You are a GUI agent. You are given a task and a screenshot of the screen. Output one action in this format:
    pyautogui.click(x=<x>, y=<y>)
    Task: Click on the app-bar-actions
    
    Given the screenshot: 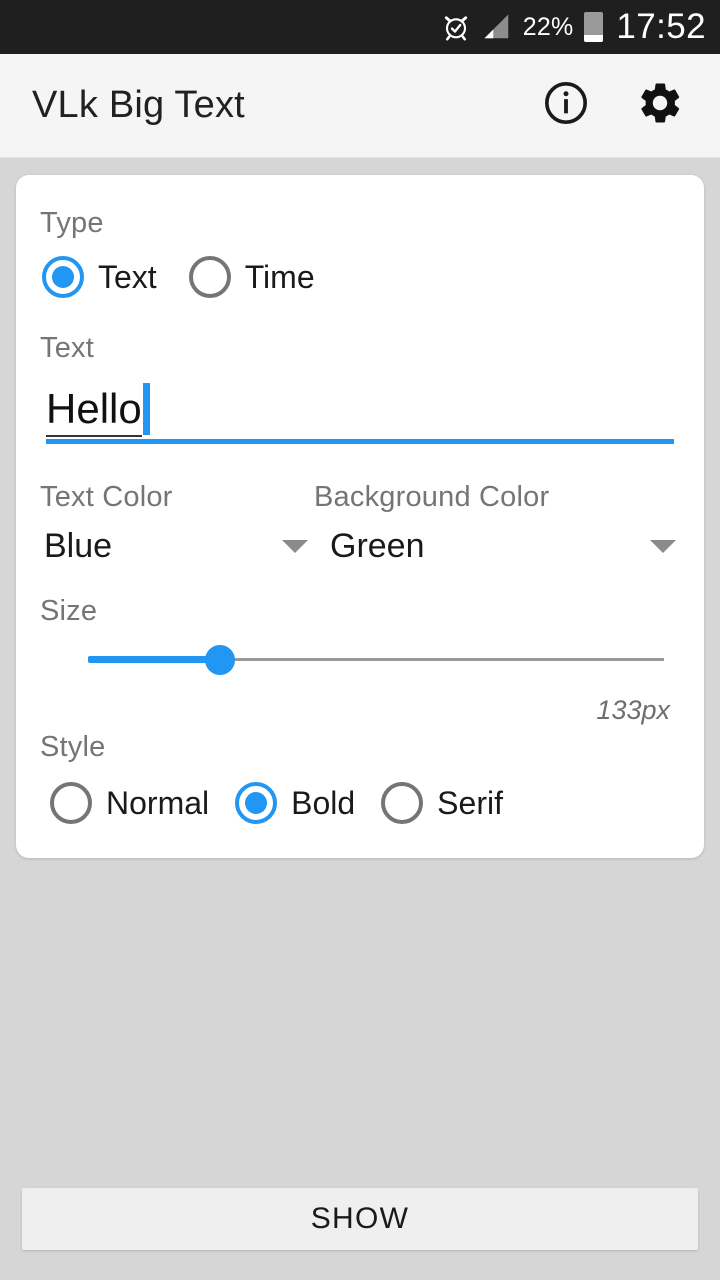 What is the action you would take?
    pyautogui.click(x=613, y=106)
    